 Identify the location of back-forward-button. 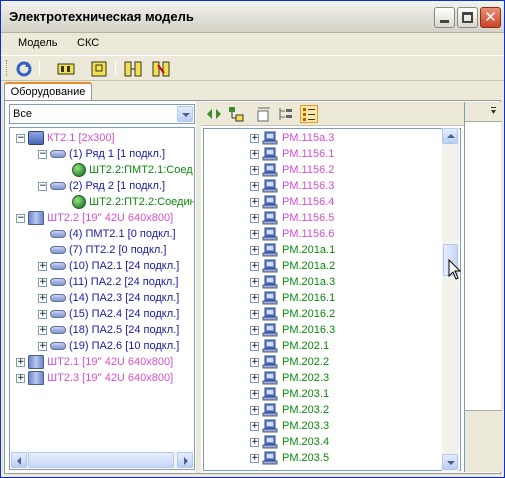
(214, 114).